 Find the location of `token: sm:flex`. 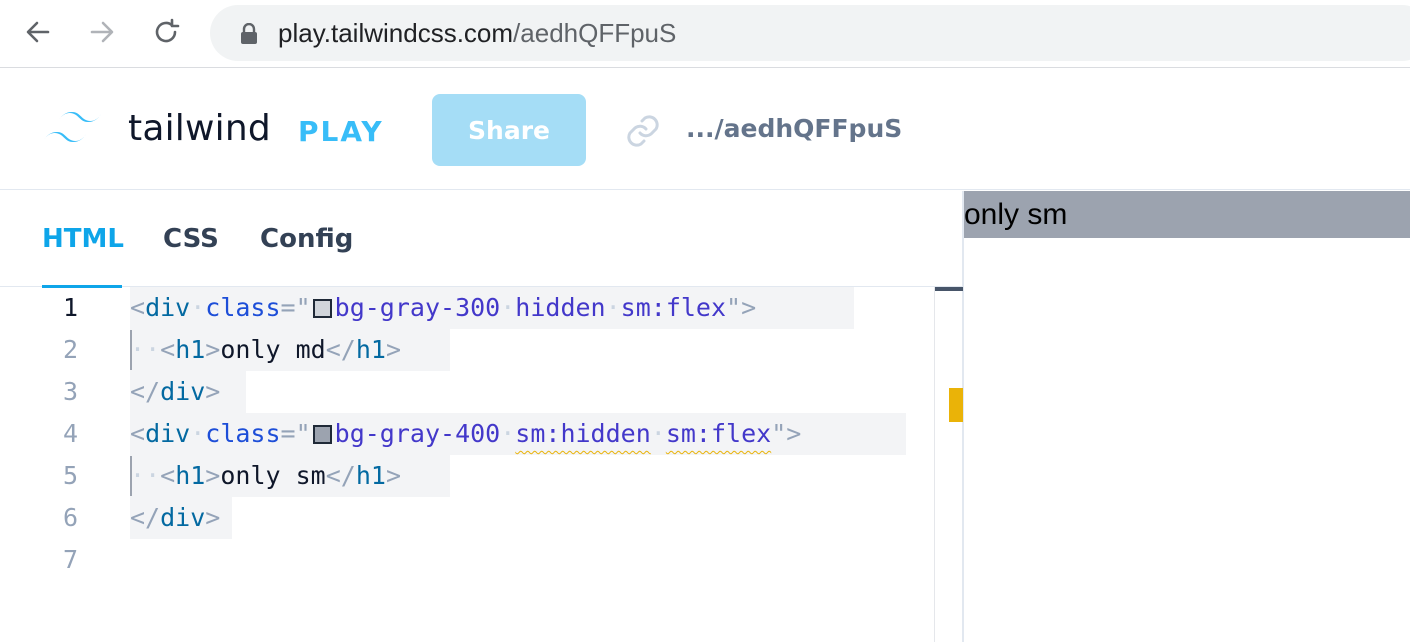

token: sm:flex is located at coordinates (673, 307).